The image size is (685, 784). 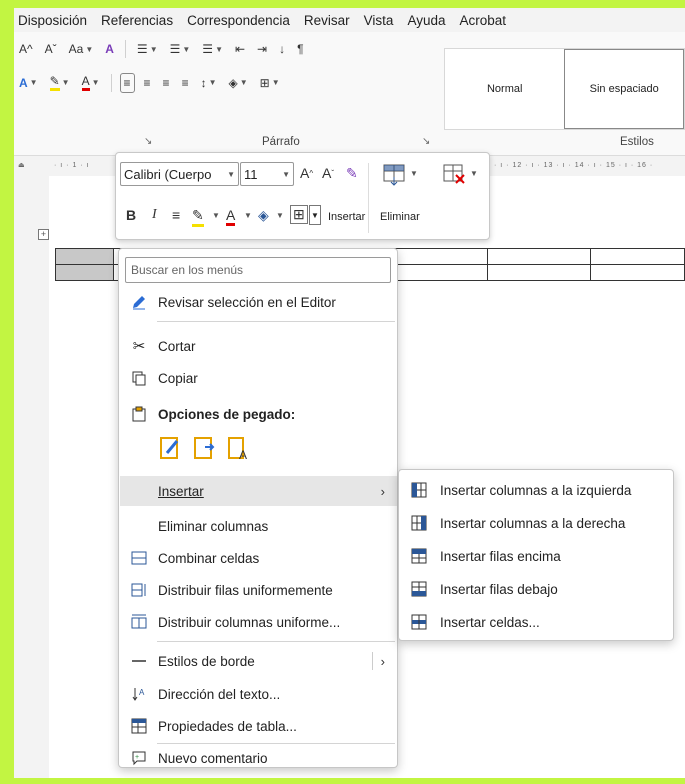 I want to click on shading-icon: ◈, so click(x=263, y=215).